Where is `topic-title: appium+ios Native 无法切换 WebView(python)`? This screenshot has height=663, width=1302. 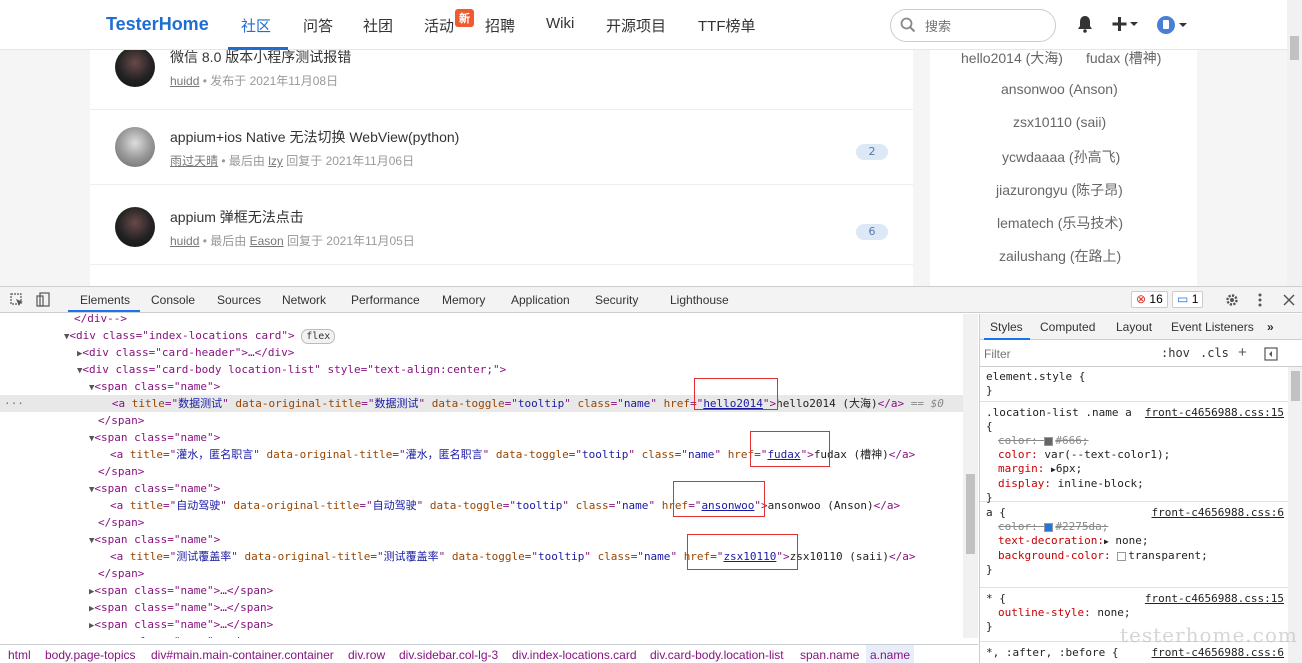 topic-title: appium+ios Native 无法切换 WebView(python) is located at coordinates (314, 137).